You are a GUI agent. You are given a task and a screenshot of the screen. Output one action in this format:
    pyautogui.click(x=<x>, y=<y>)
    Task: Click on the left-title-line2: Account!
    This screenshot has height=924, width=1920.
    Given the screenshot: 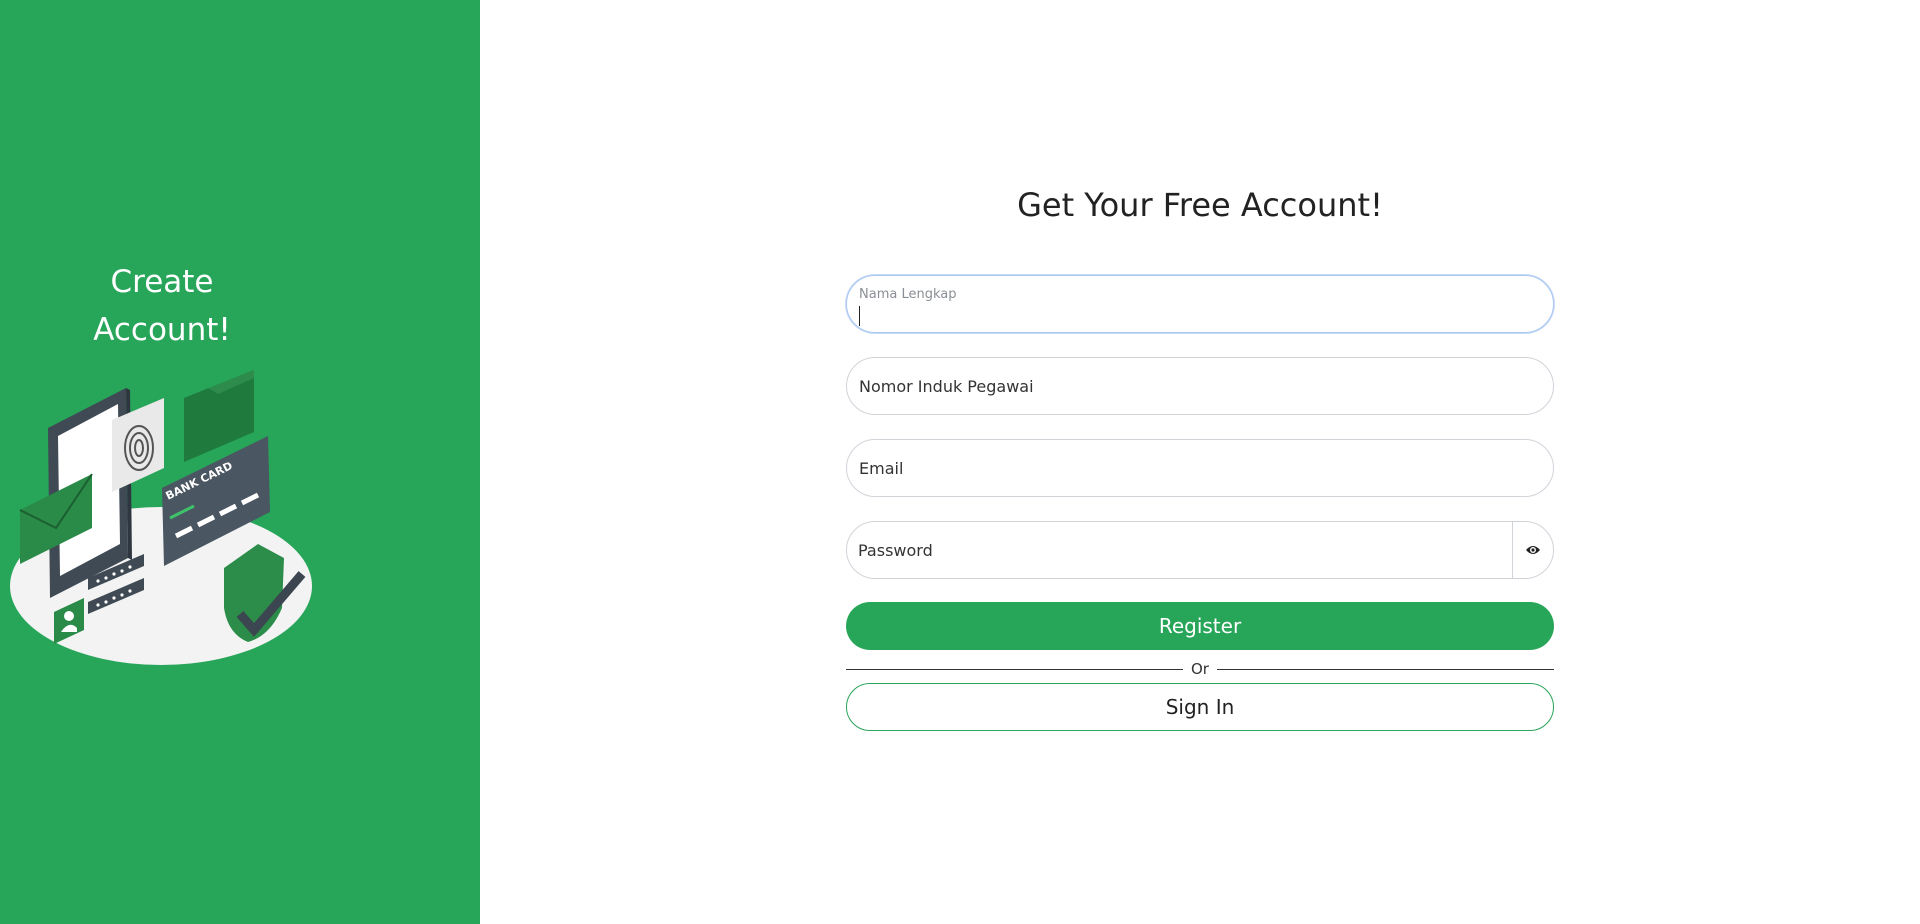 What is the action you would take?
    pyautogui.click(x=162, y=330)
    